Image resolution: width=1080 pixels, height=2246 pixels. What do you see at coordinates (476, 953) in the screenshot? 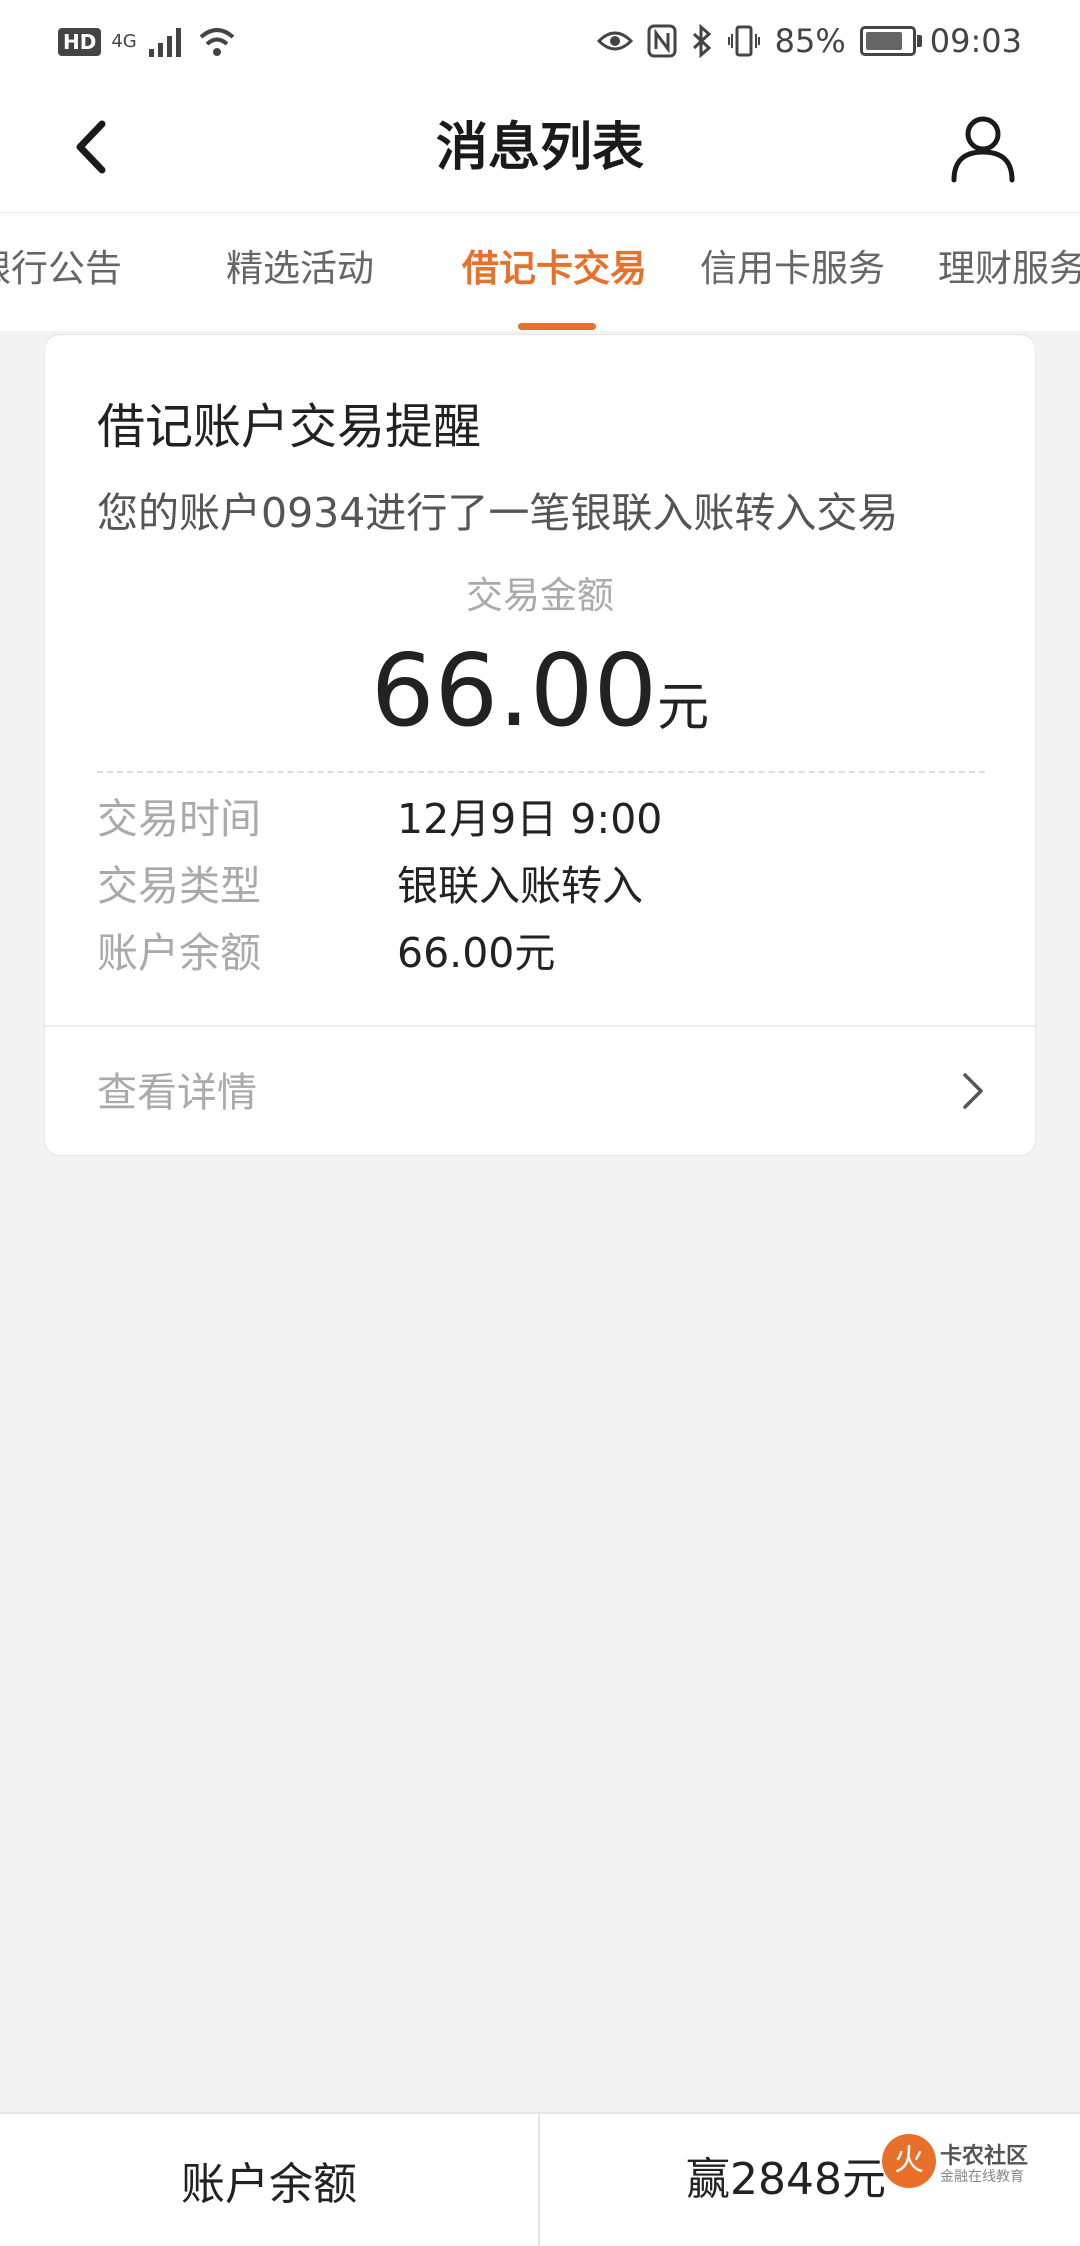
I see `detail-value: 66.00元` at bounding box center [476, 953].